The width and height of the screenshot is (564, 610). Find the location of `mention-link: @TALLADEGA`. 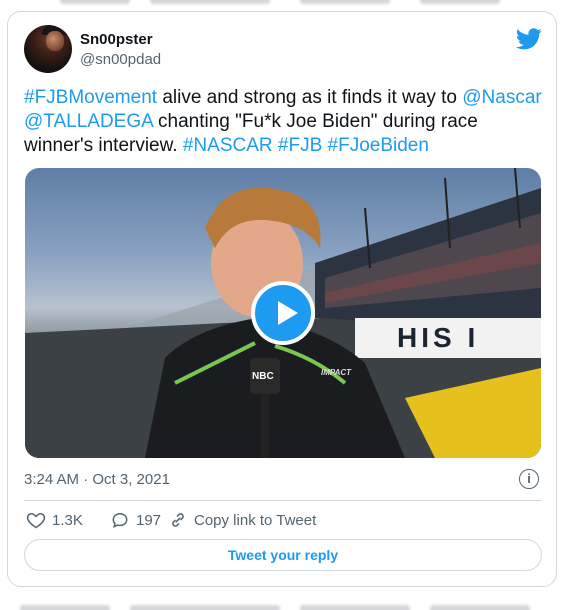

mention-link: @TALLADEGA is located at coordinates (88, 121).